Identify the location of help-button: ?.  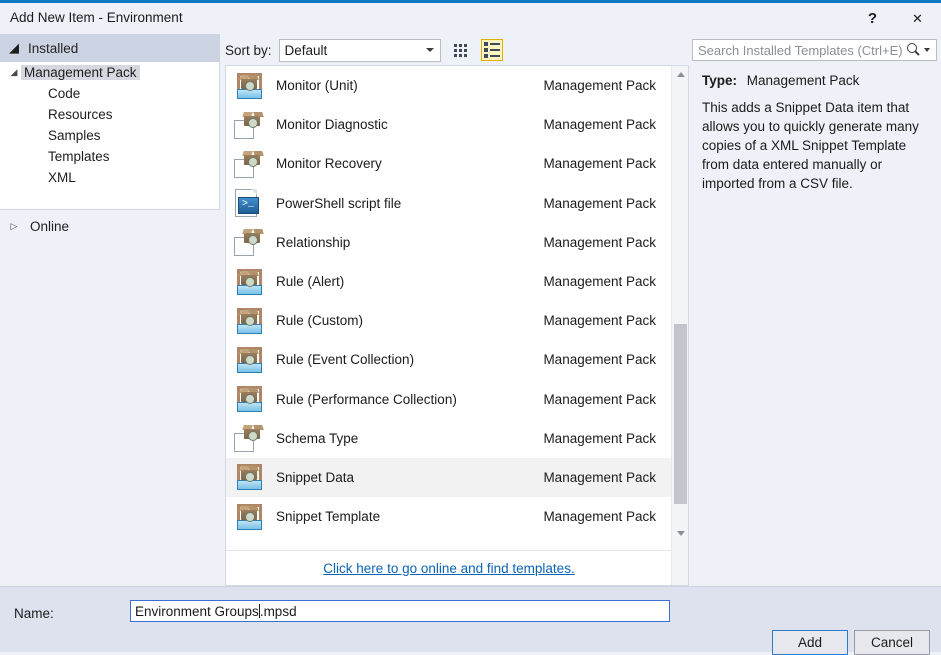
(872, 18).